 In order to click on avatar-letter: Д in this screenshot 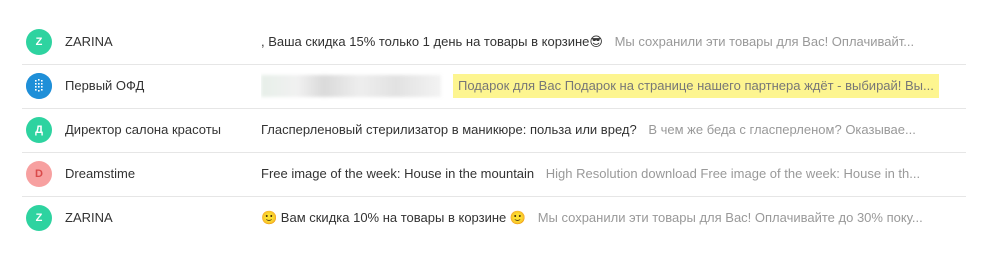, I will do `click(39, 130)`.